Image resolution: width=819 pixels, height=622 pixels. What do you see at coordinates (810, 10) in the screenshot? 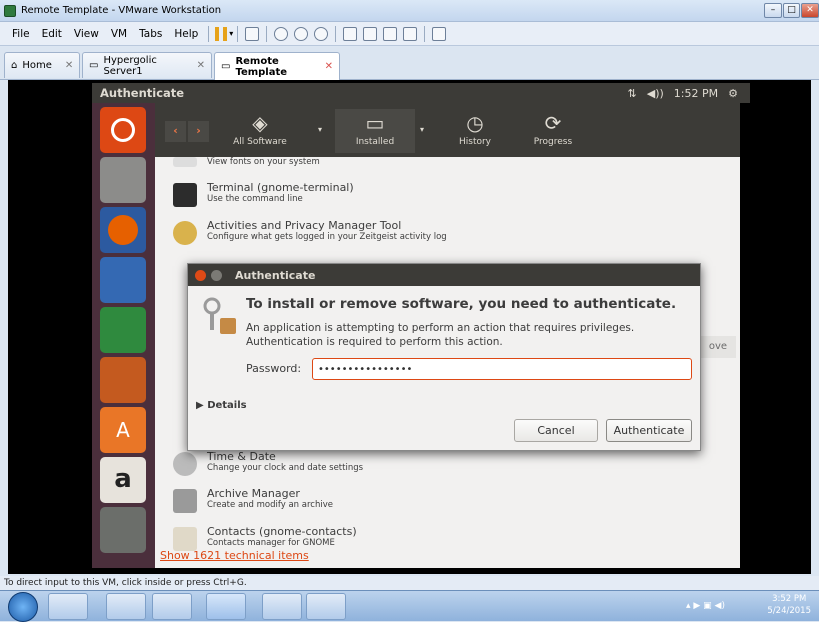
I see `close-button: ✕` at bounding box center [810, 10].